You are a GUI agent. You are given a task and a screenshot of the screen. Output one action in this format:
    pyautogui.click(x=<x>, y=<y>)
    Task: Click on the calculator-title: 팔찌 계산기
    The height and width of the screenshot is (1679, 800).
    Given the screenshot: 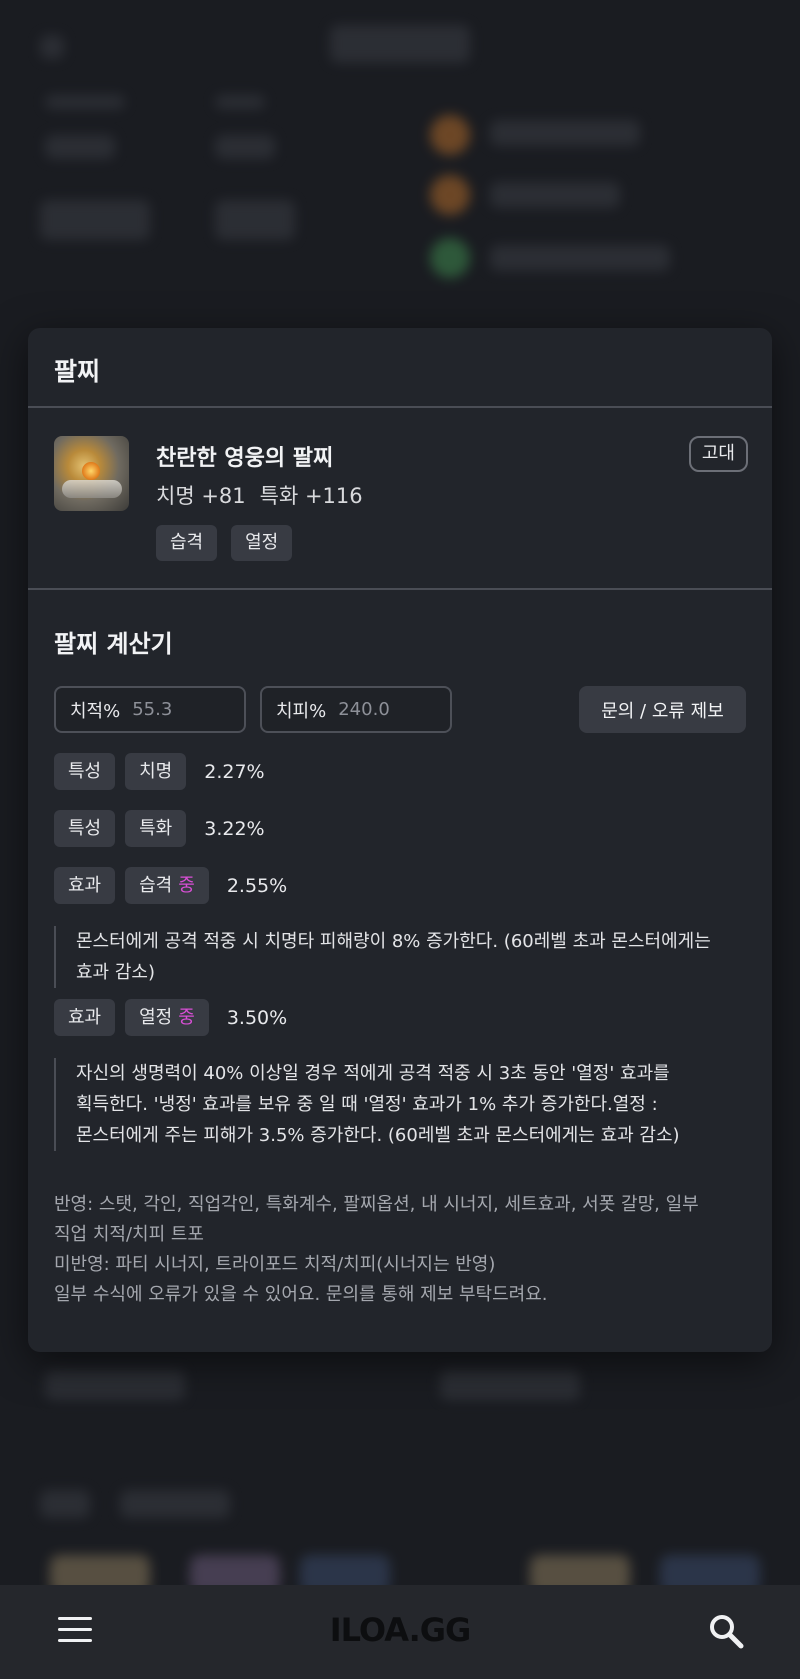 What is the action you would take?
    pyautogui.click(x=113, y=644)
    